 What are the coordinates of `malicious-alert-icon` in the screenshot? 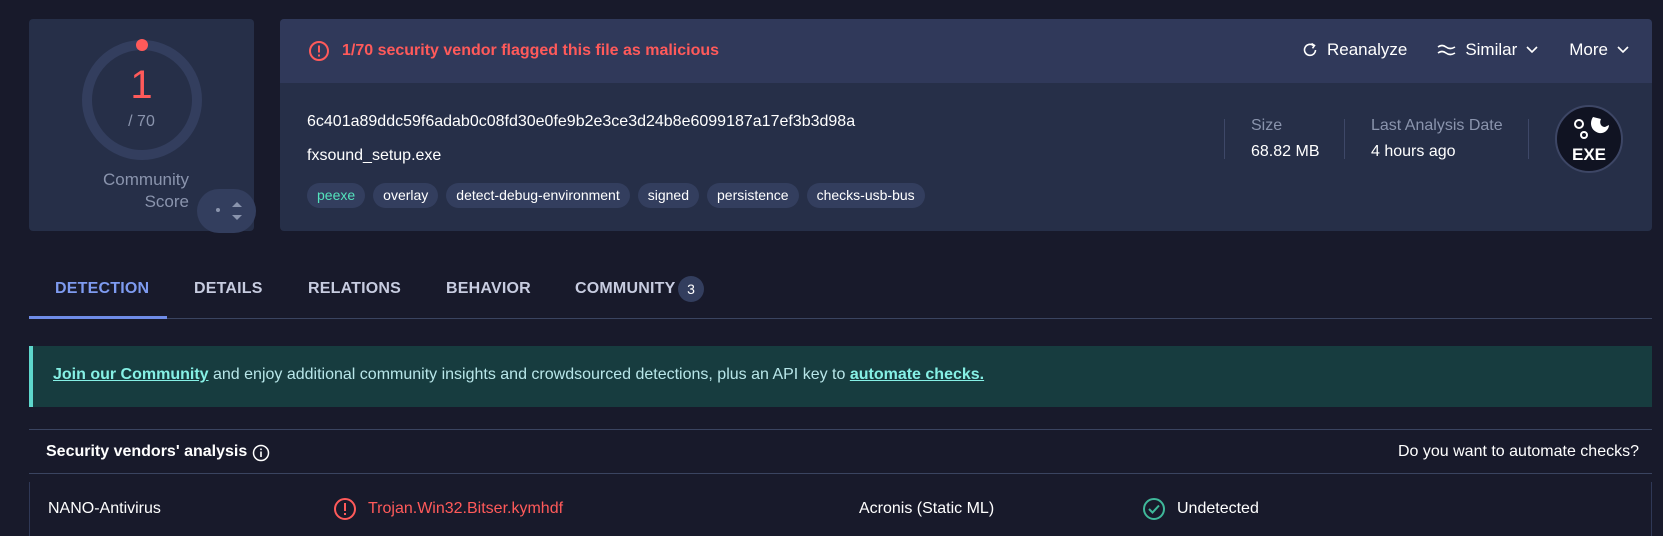 It's located at (345, 509).